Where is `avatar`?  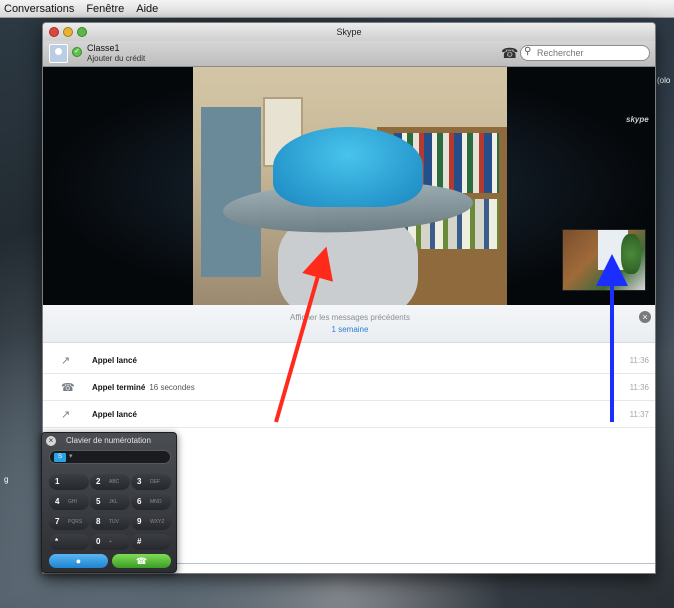
avatar is located at coordinates (58, 53).